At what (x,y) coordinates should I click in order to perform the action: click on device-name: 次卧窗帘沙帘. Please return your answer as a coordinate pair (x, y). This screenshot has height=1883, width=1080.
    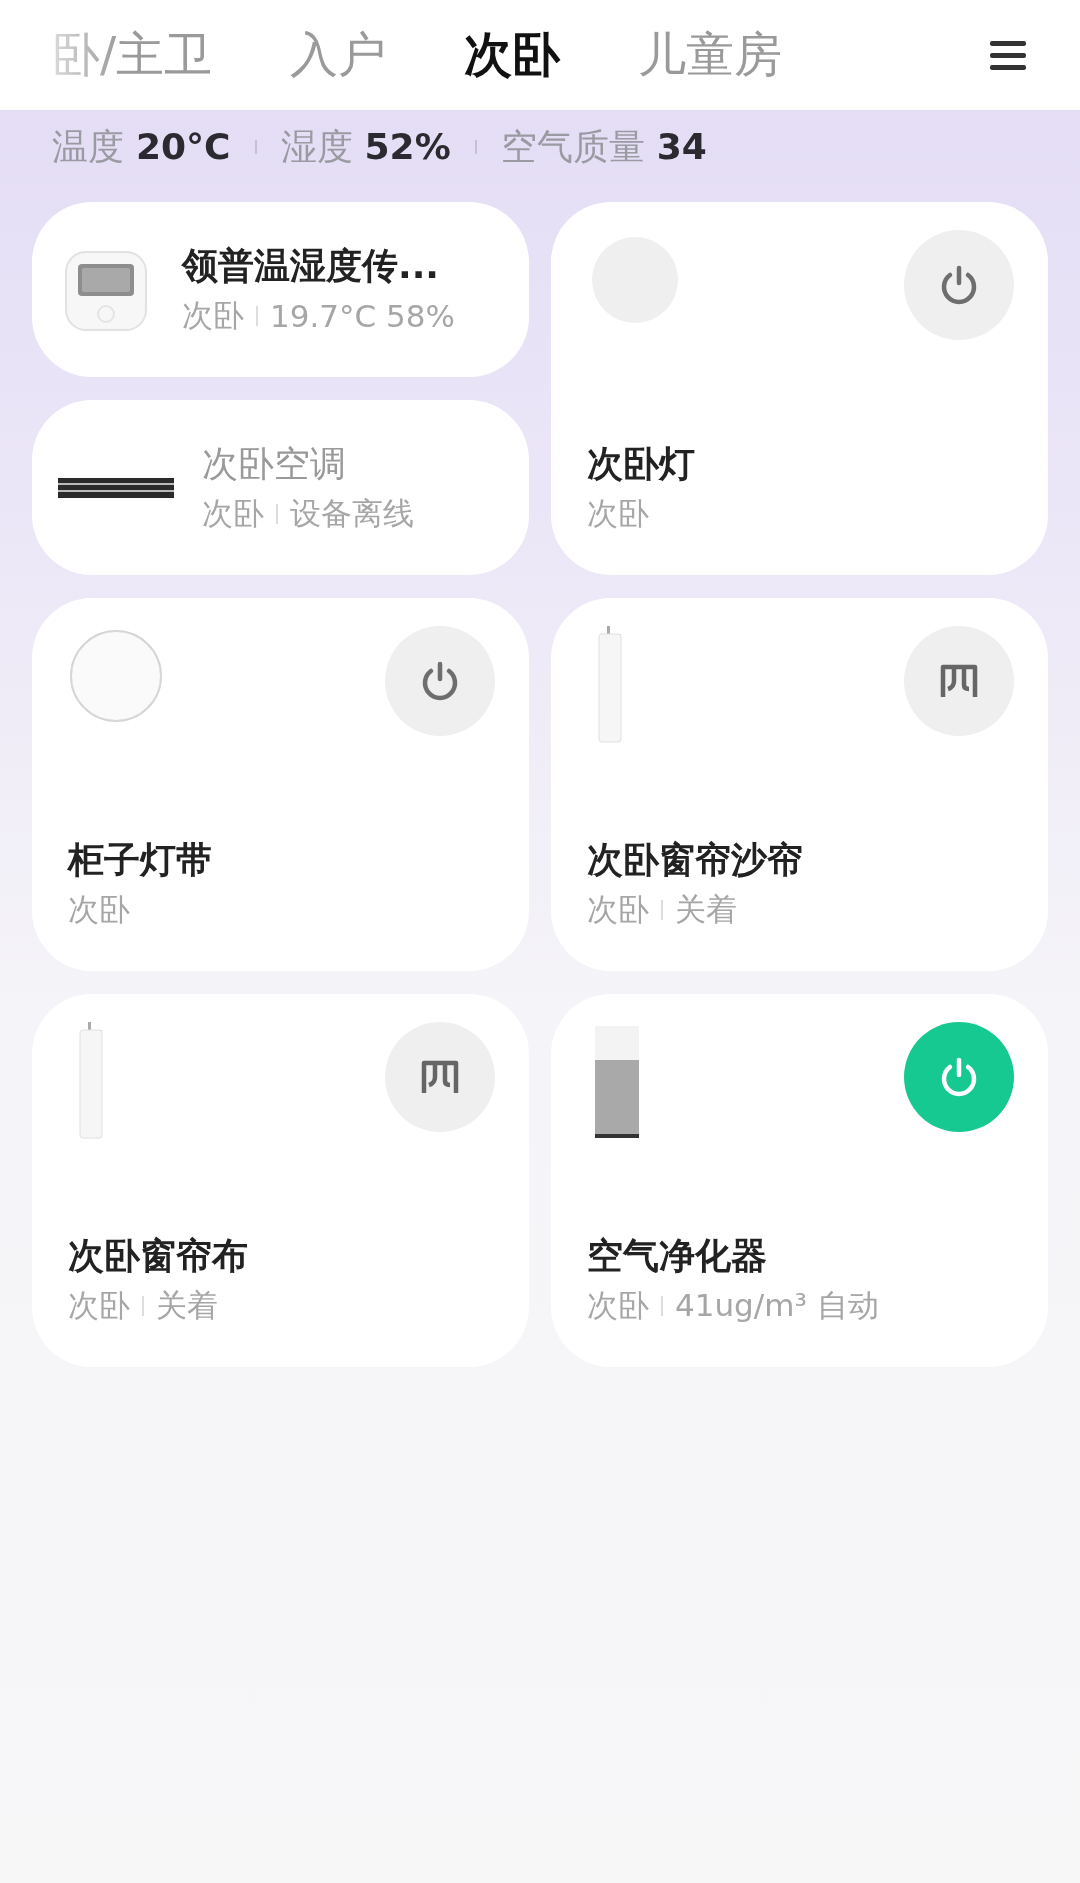
    Looking at the image, I should click on (695, 860).